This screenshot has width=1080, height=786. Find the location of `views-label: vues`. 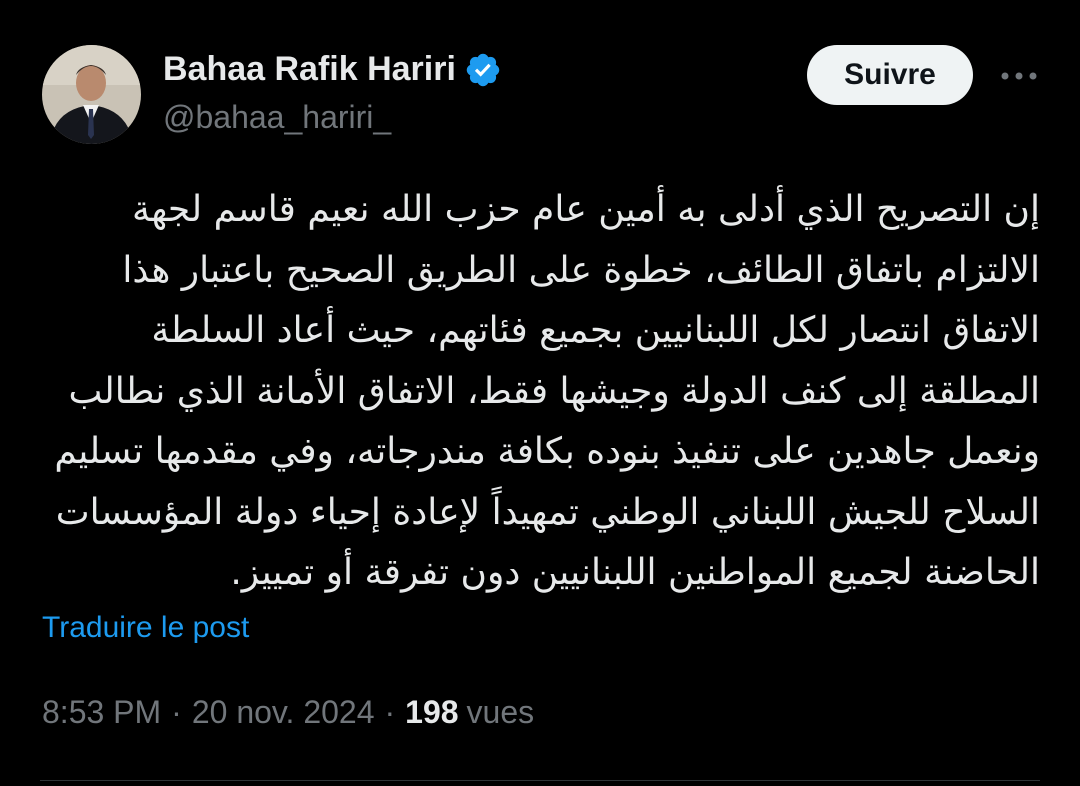

views-label: vues is located at coordinates (500, 712).